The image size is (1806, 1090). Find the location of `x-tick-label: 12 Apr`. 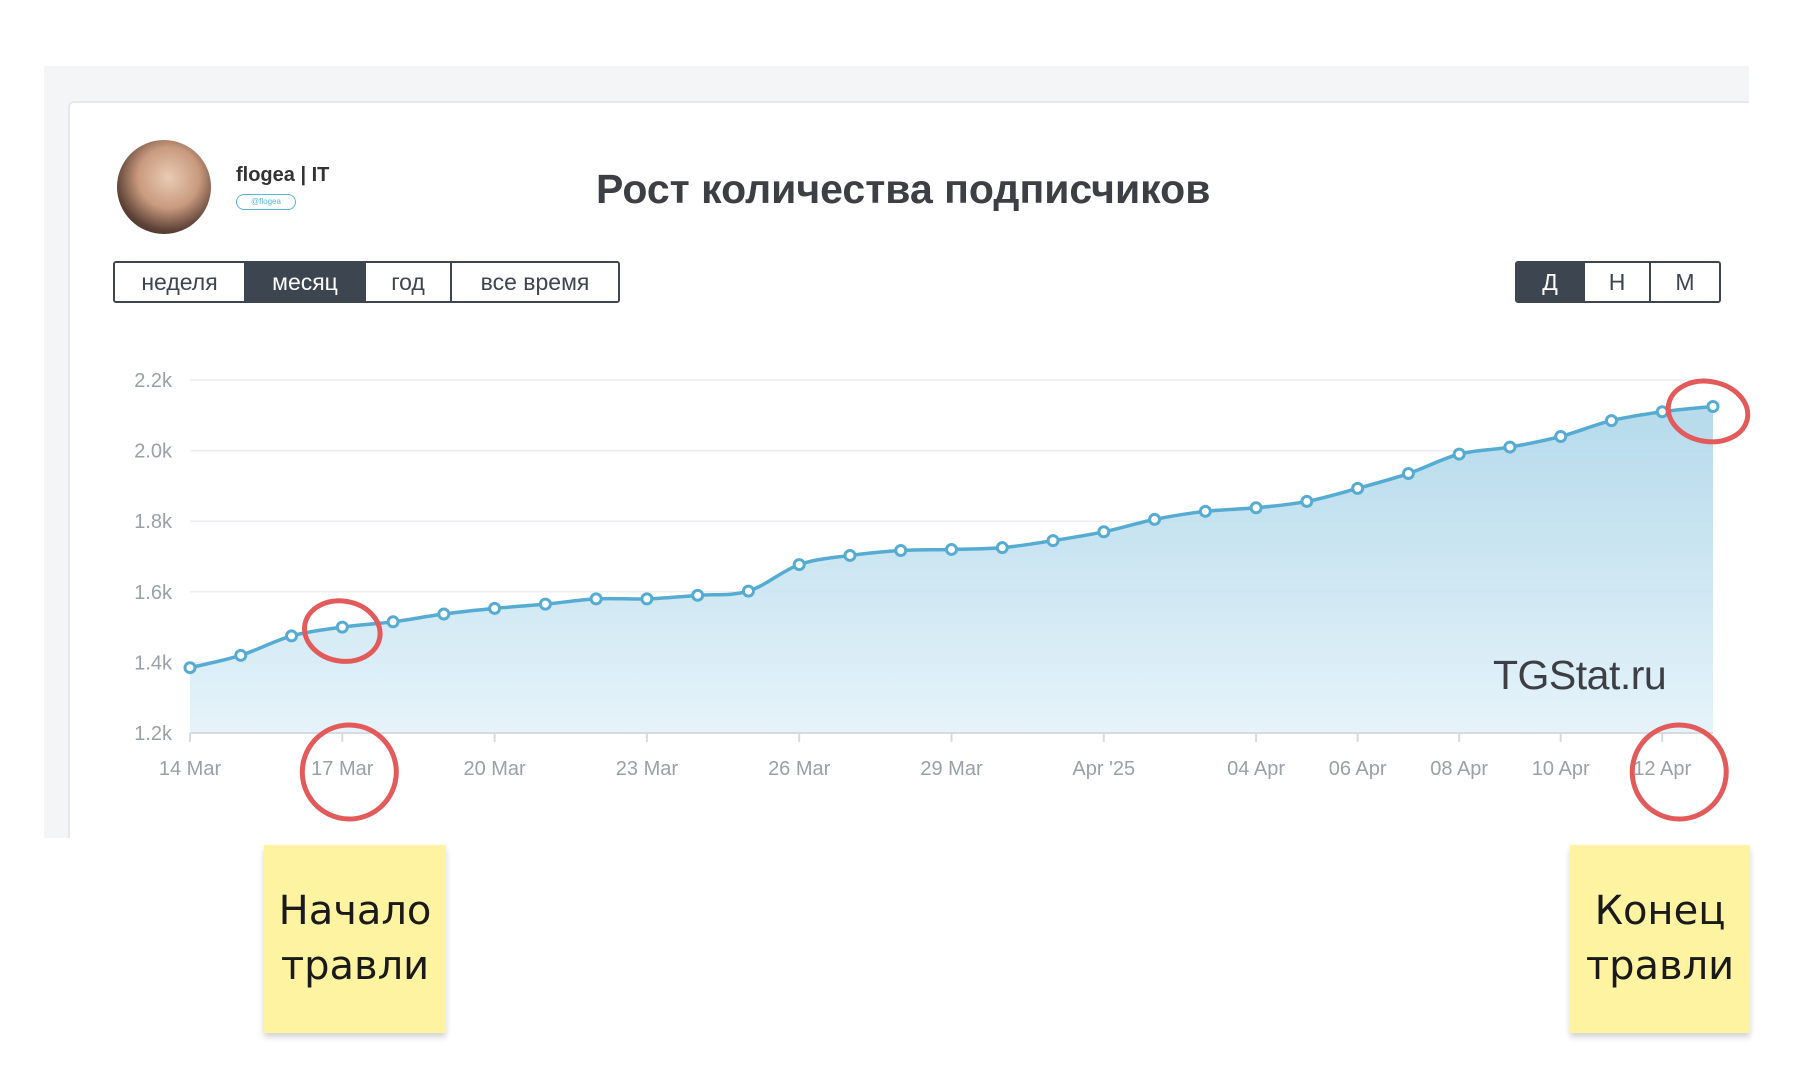

x-tick-label: 12 Apr is located at coordinates (1662, 769).